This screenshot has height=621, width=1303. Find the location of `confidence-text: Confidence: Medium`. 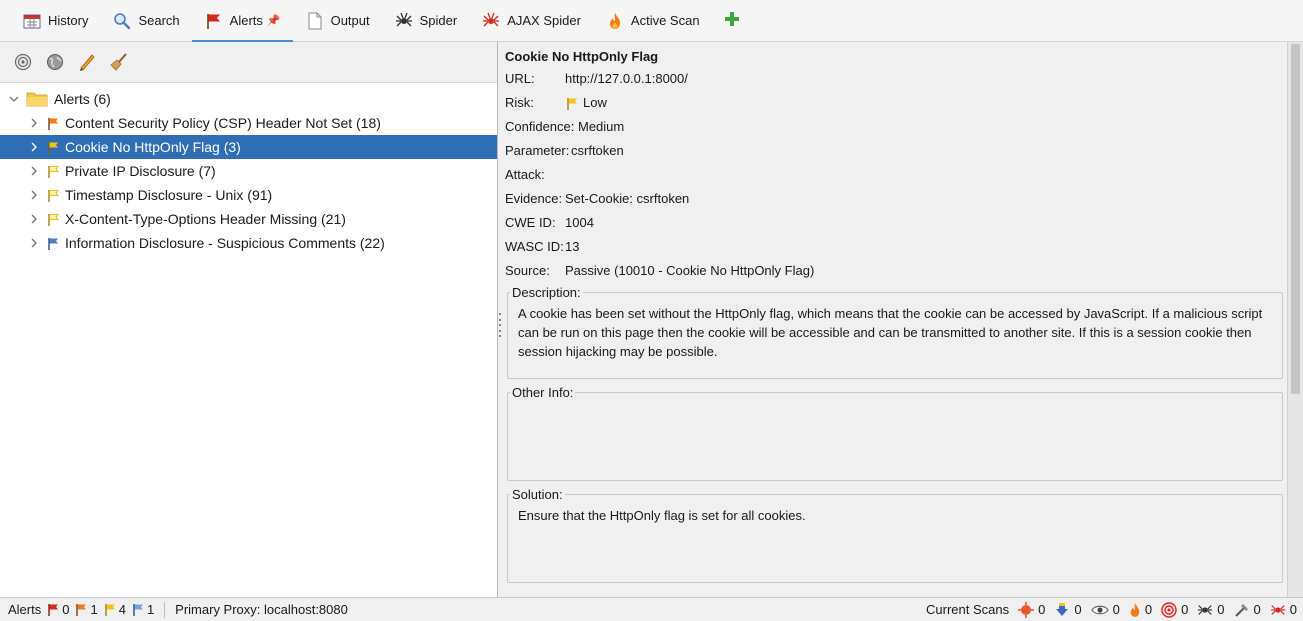

confidence-text: Confidence: Medium is located at coordinates (565, 126).